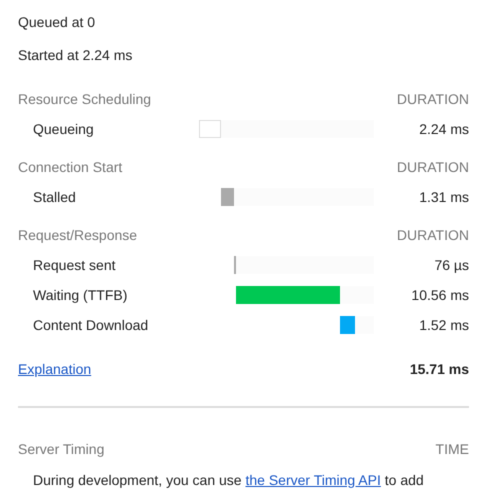  What do you see at coordinates (74, 264) in the screenshot?
I see `timing-label: Request sent` at bounding box center [74, 264].